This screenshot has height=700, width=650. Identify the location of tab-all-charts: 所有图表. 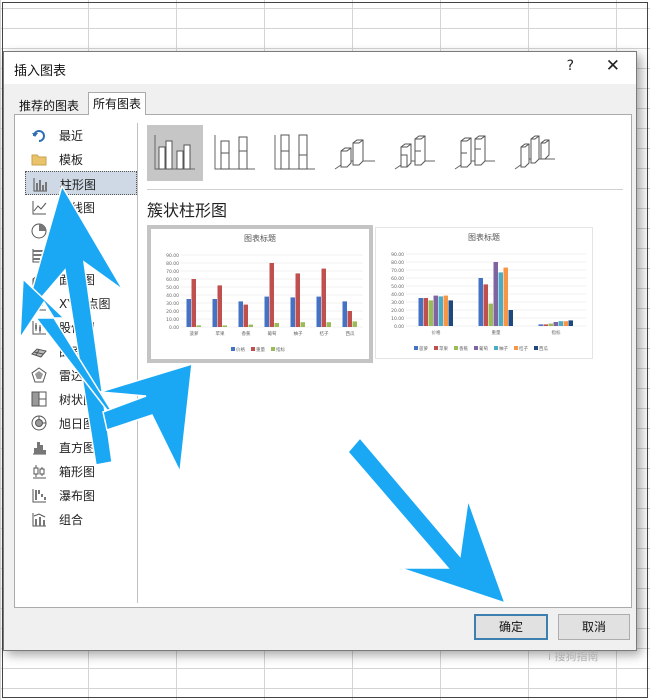
(117, 103).